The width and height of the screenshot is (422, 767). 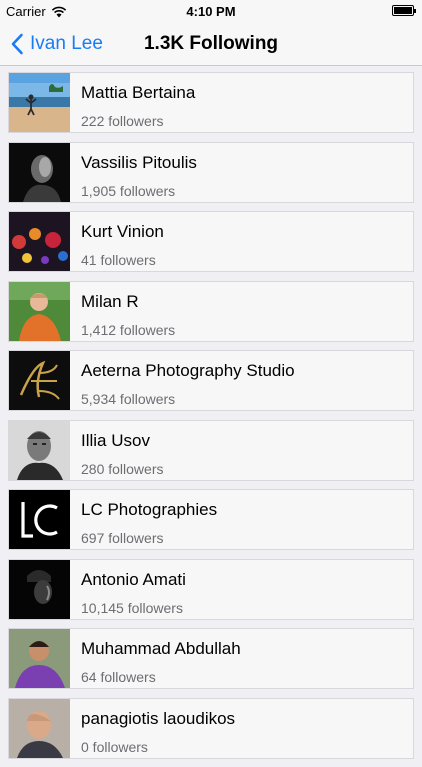 I want to click on battery-icon, so click(x=404, y=10).